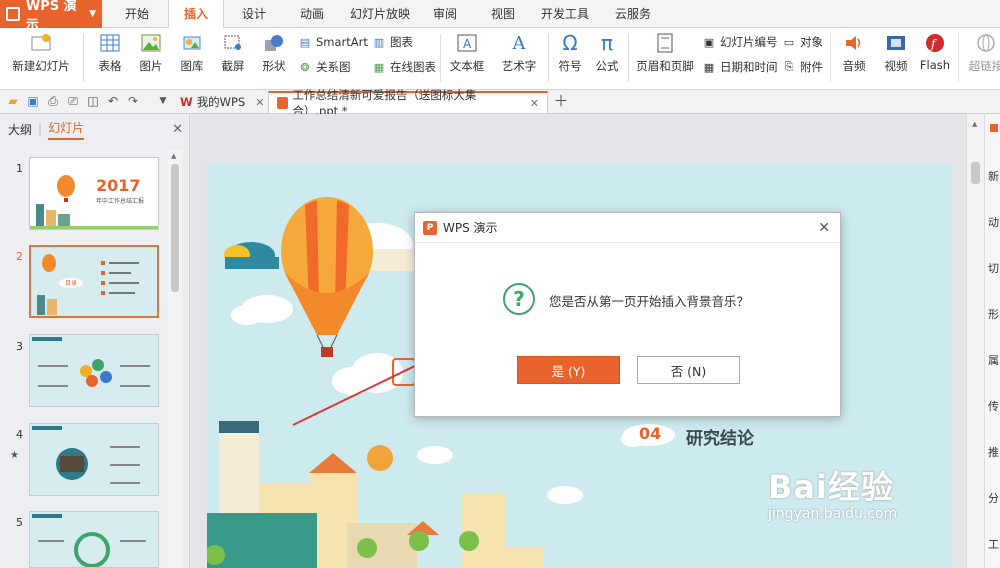 This screenshot has width=1000, height=568. Describe the element at coordinates (993, 222) in the screenshot. I see `sidebar-item-animation: 动` at that location.